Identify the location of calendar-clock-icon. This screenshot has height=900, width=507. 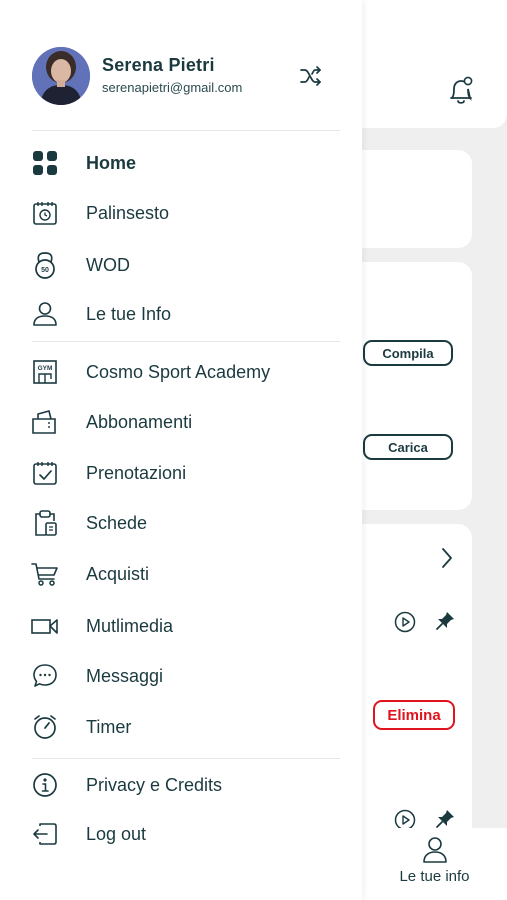
(45, 213).